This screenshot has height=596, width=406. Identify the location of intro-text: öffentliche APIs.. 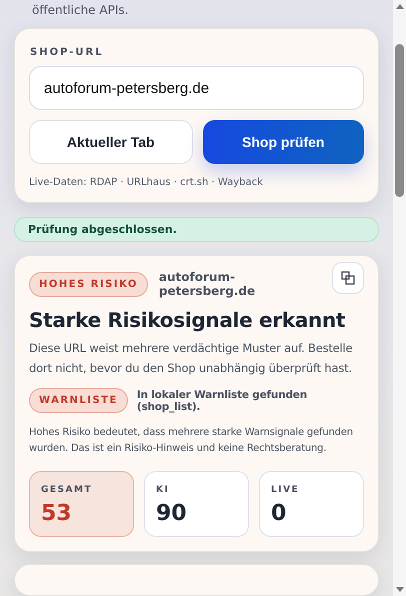
(81, 10).